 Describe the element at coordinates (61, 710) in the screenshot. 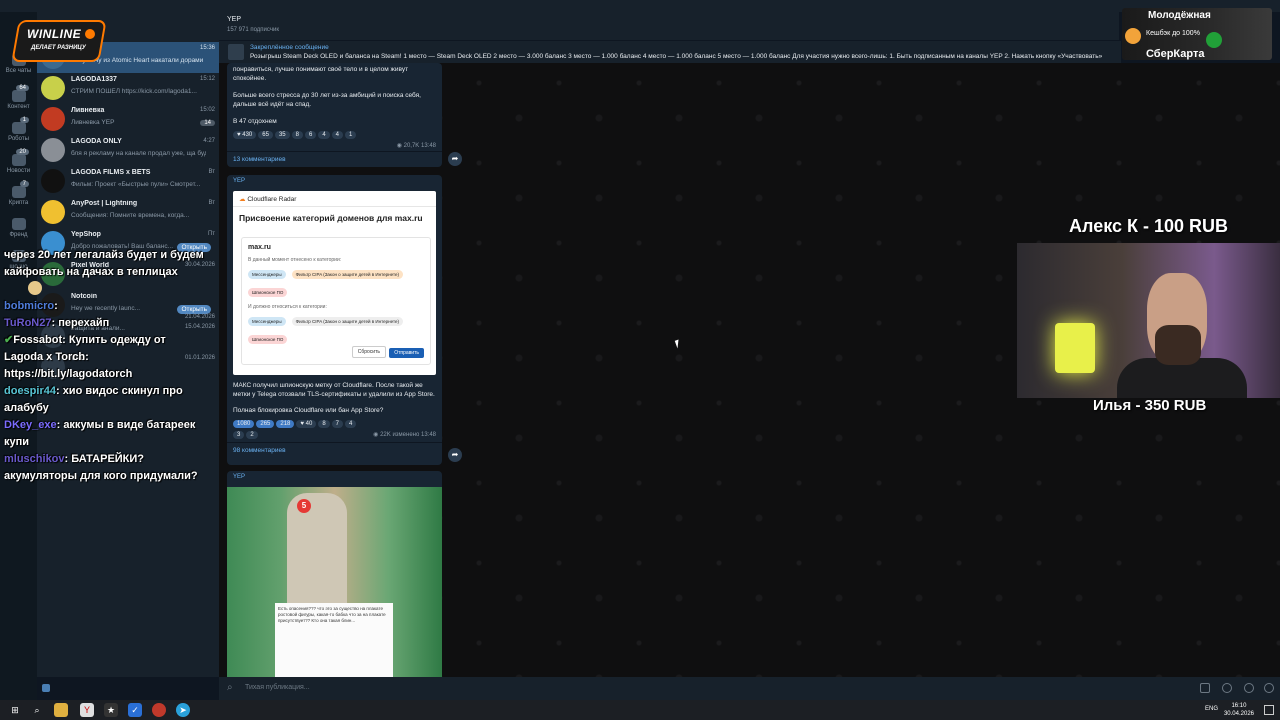

I see `folder-icon` at that location.